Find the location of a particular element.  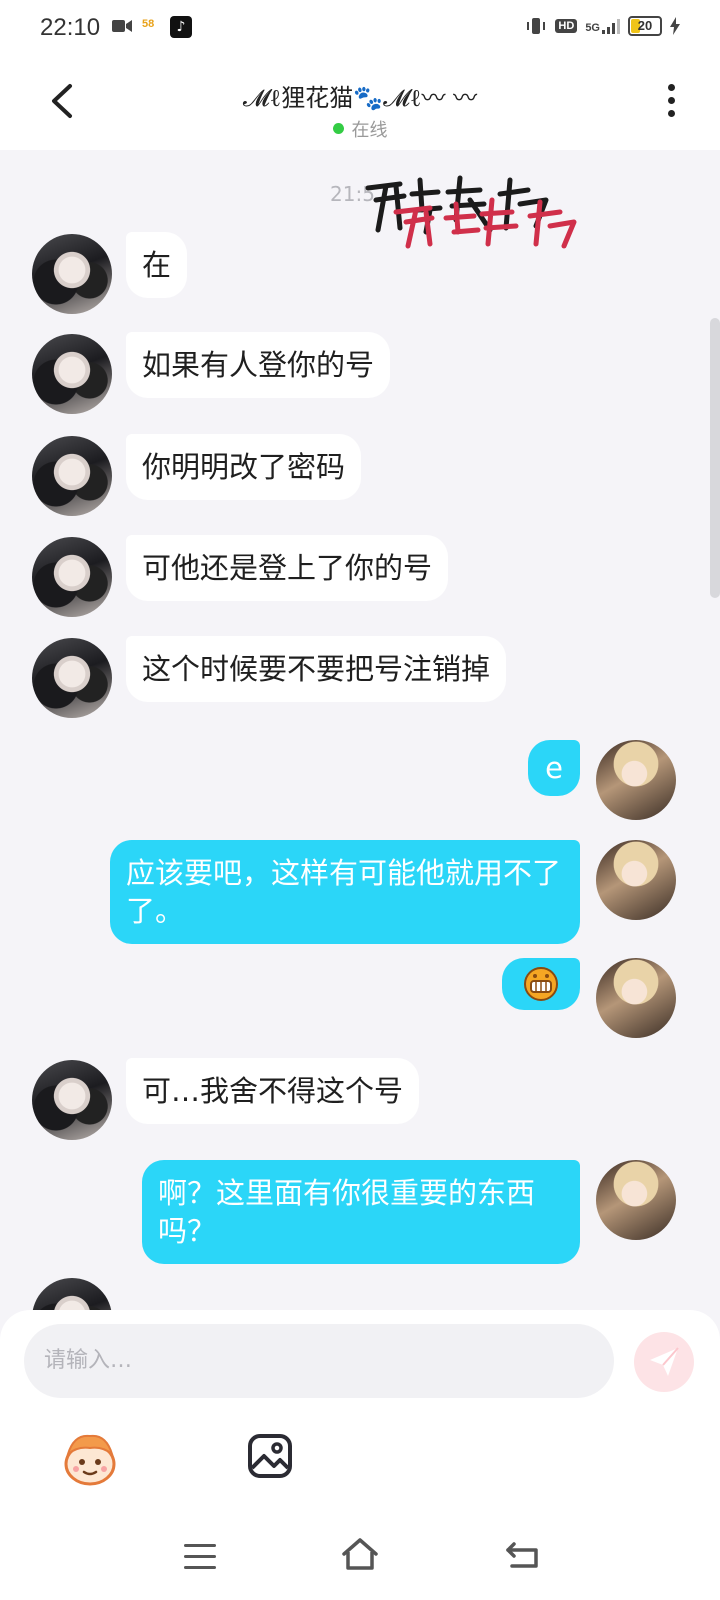

message-bubble-received: 可他还是登上了你的号 is located at coordinates (287, 568).